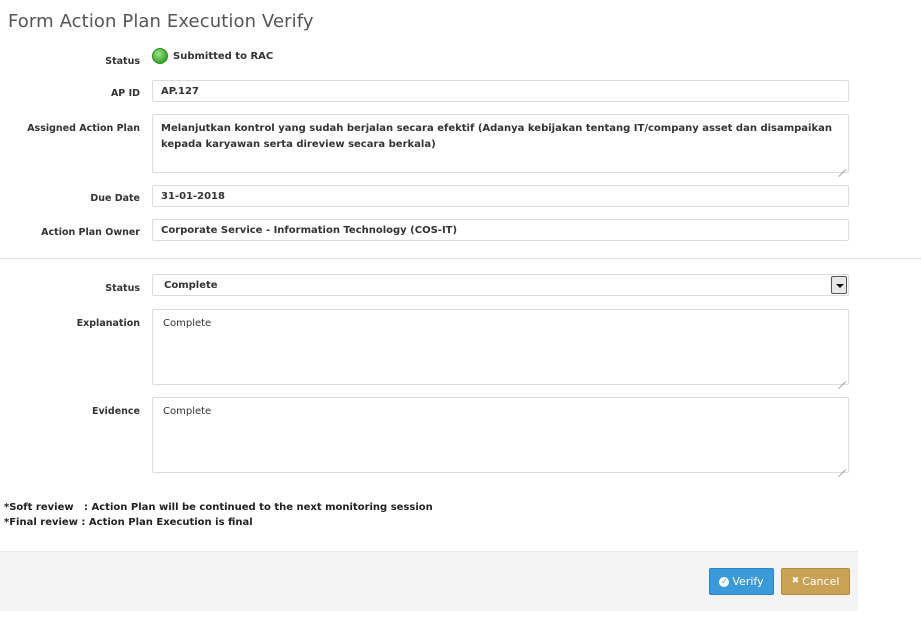 The image size is (921, 631). Describe the element at coordinates (460, 258) in the screenshot. I see `section-divider` at that location.